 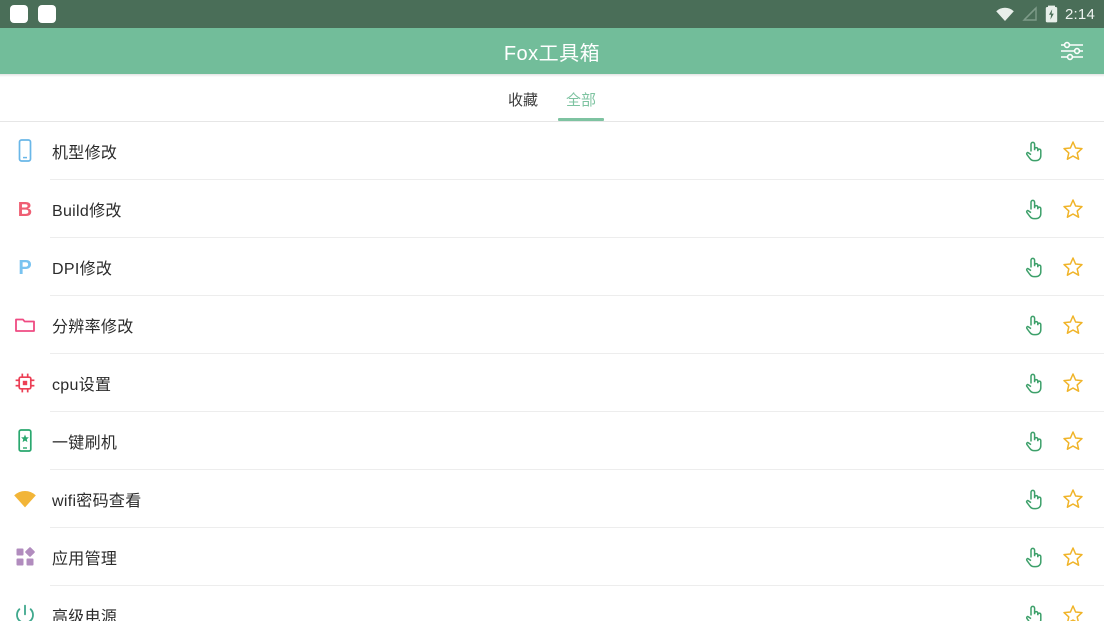 What do you see at coordinates (85, 615) in the screenshot?
I see `list-item-label: 高级电源` at bounding box center [85, 615].